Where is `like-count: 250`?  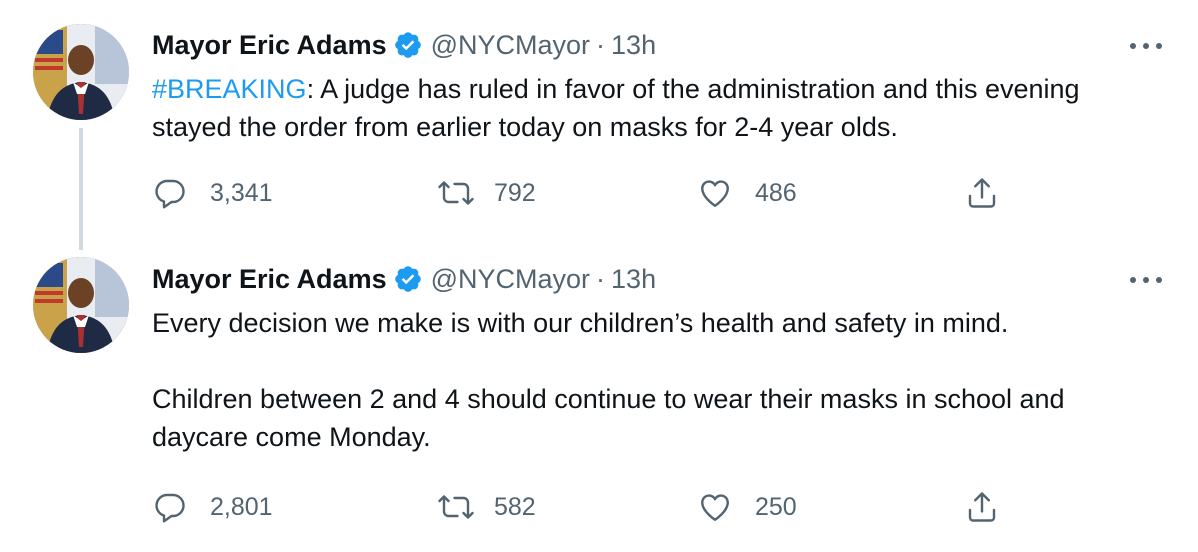
like-count: 250 is located at coordinates (776, 506).